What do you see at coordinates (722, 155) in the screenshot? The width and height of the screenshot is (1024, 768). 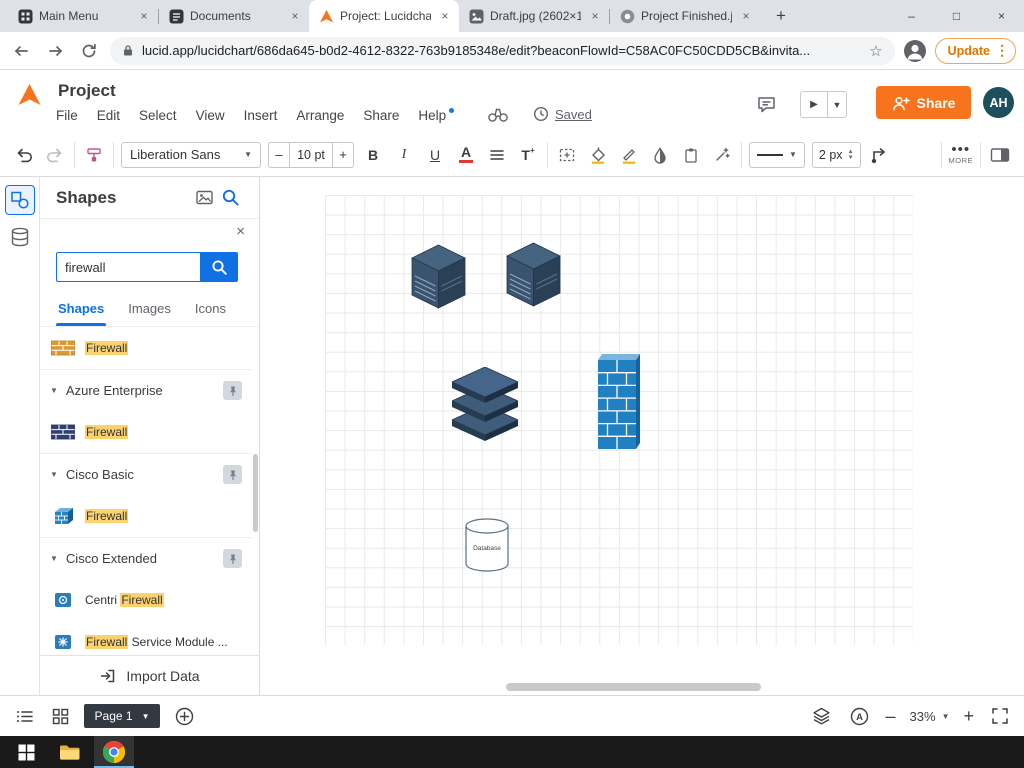 I see `magic-wand-icon` at bounding box center [722, 155].